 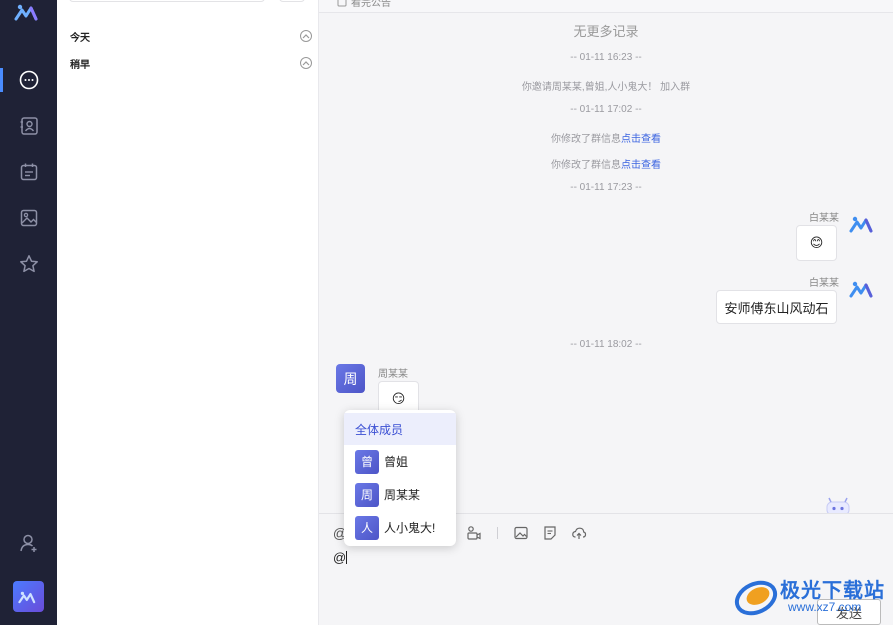 What do you see at coordinates (367, 494) in the screenshot?
I see `member-avatar: 周` at bounding box center [367, 494].